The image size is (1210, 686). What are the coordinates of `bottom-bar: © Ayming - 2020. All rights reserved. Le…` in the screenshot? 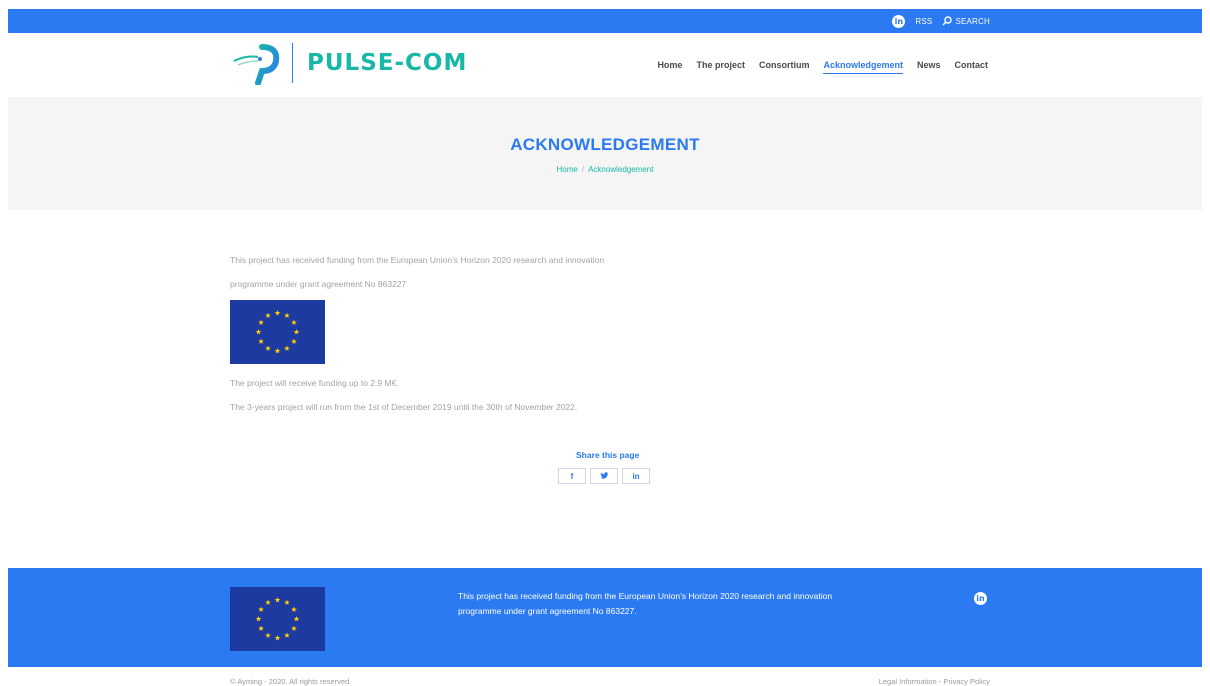 It's located at (605, 676).